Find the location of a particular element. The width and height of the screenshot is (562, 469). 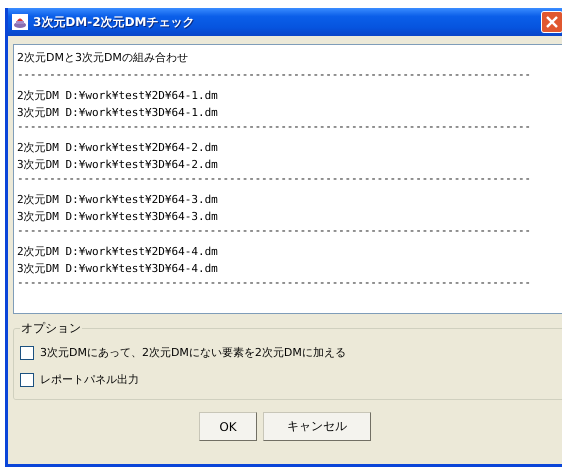

dialog-button: OK is located at coordinates (228, 426).